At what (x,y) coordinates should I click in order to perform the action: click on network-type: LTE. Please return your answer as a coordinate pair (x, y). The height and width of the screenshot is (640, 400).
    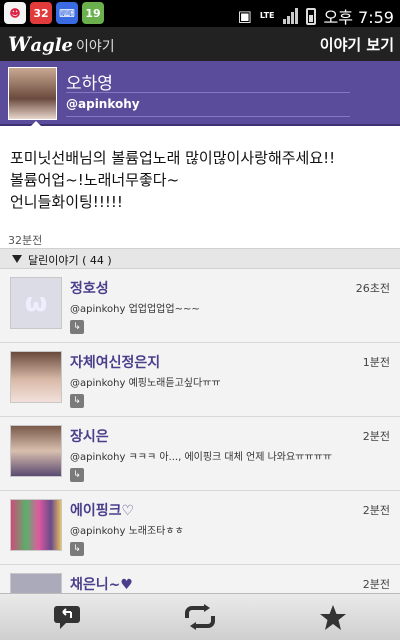
    Looking at the image, I should click on (267, 15).